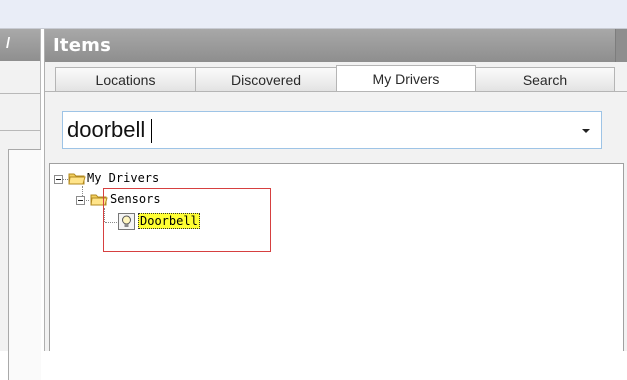  Describe the element at coordinates (406, 78) in the screenshot. I see `tab-my-drivers: My Drivers` at that location.